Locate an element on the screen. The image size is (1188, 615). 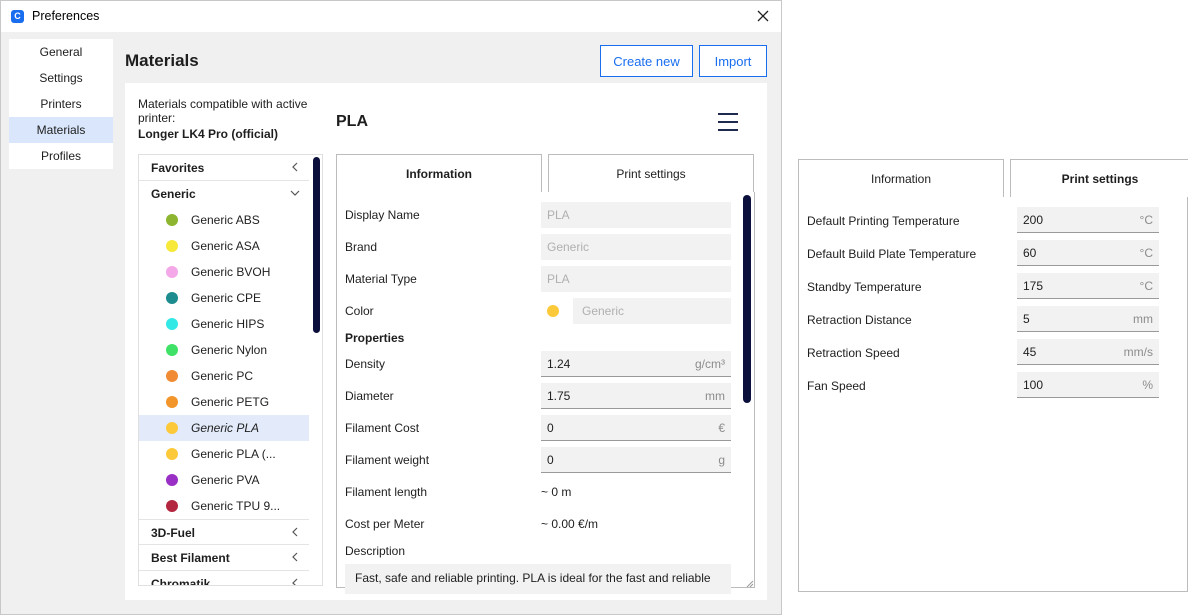
sidebar-item-materials: Materials is located at coordinates (61, 130).